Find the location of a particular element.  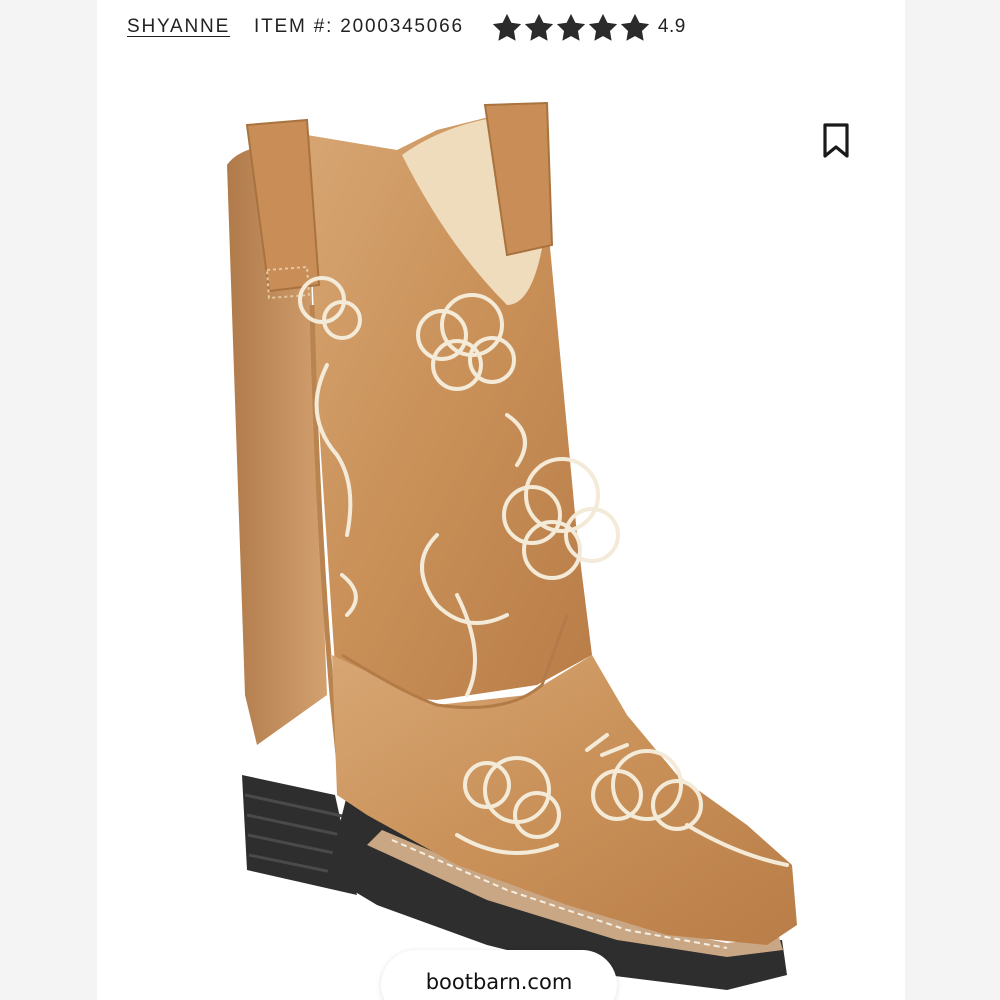

bookmark-icon is located at coordinates (836, 140).